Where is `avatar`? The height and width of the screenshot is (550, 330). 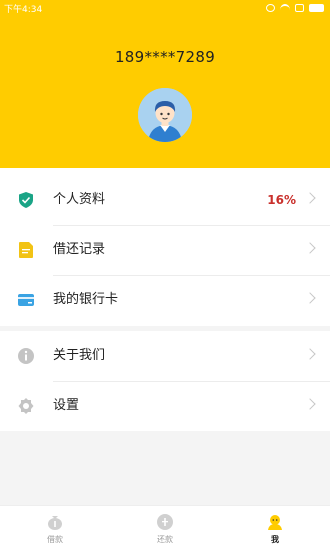
avatar is located at coordinates (165, 115).